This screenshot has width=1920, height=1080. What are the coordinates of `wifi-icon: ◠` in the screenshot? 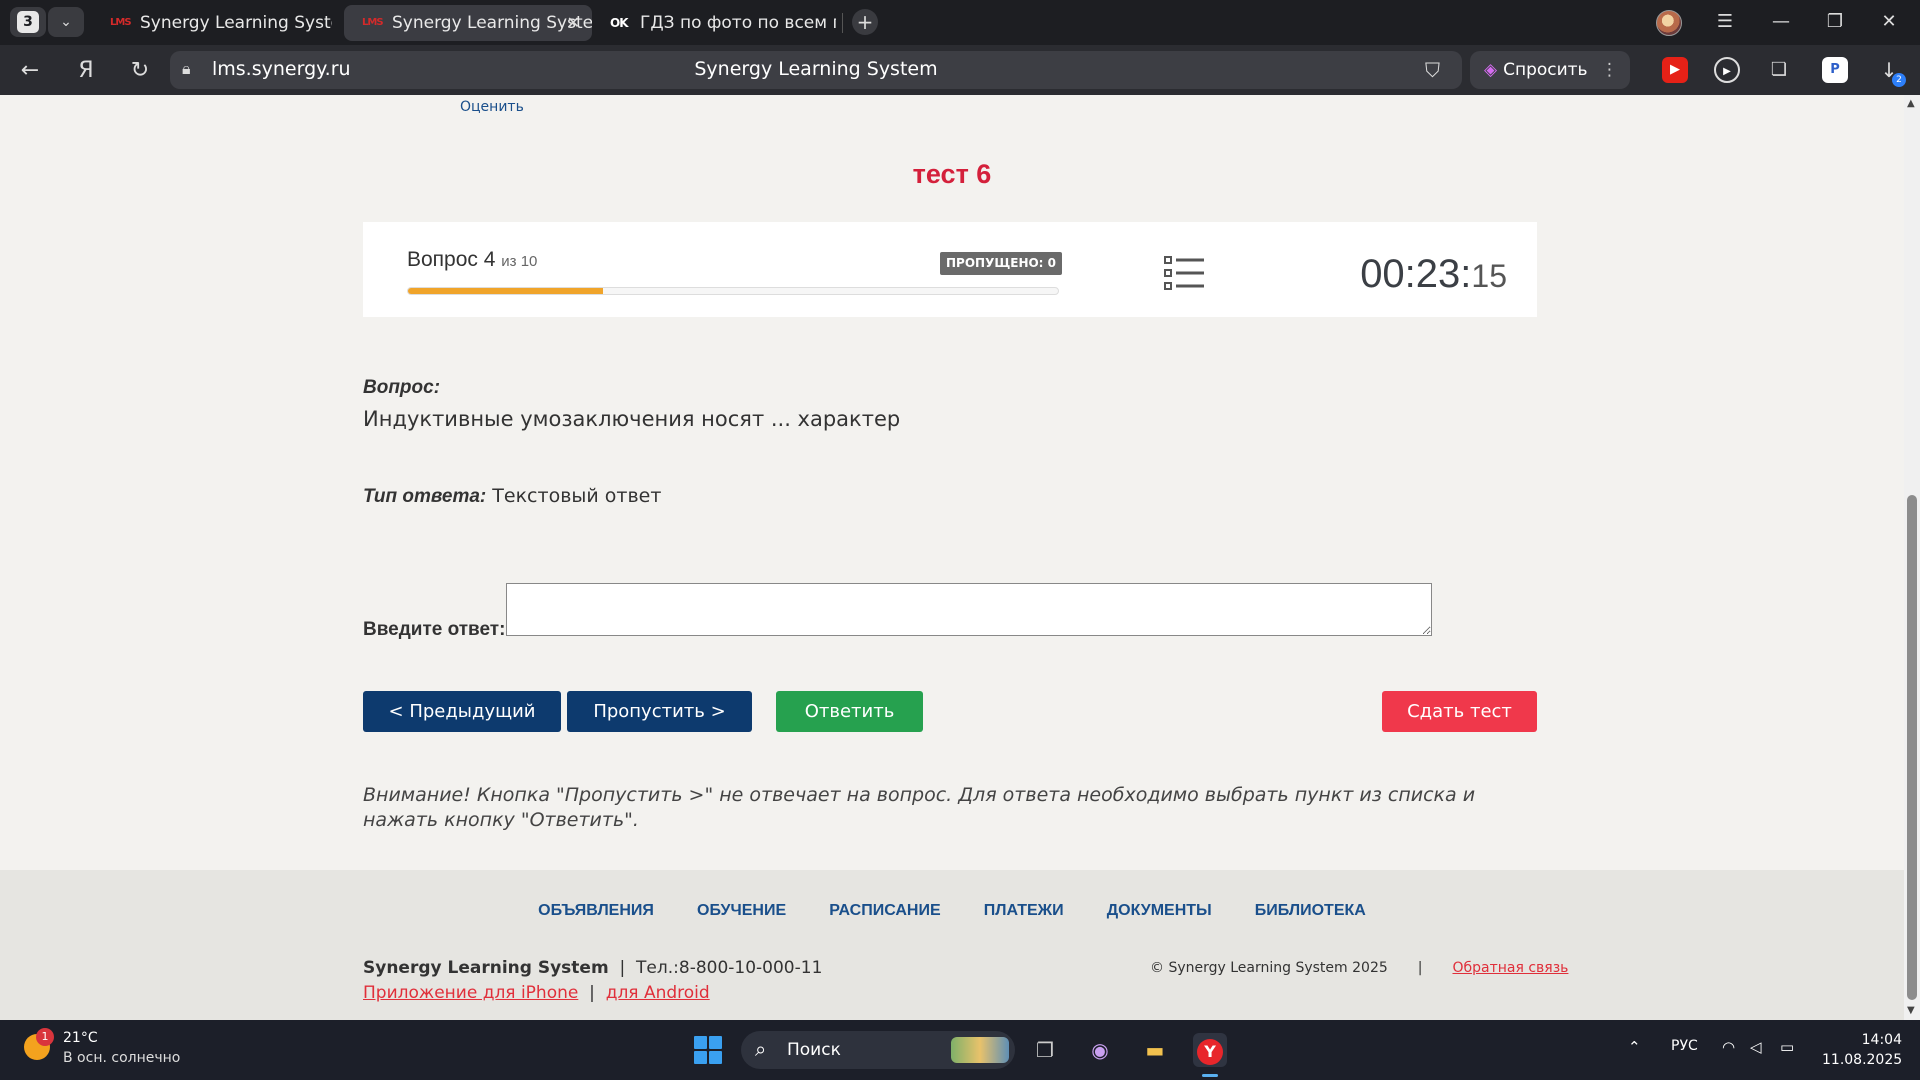 It's located at (1728, 1047).